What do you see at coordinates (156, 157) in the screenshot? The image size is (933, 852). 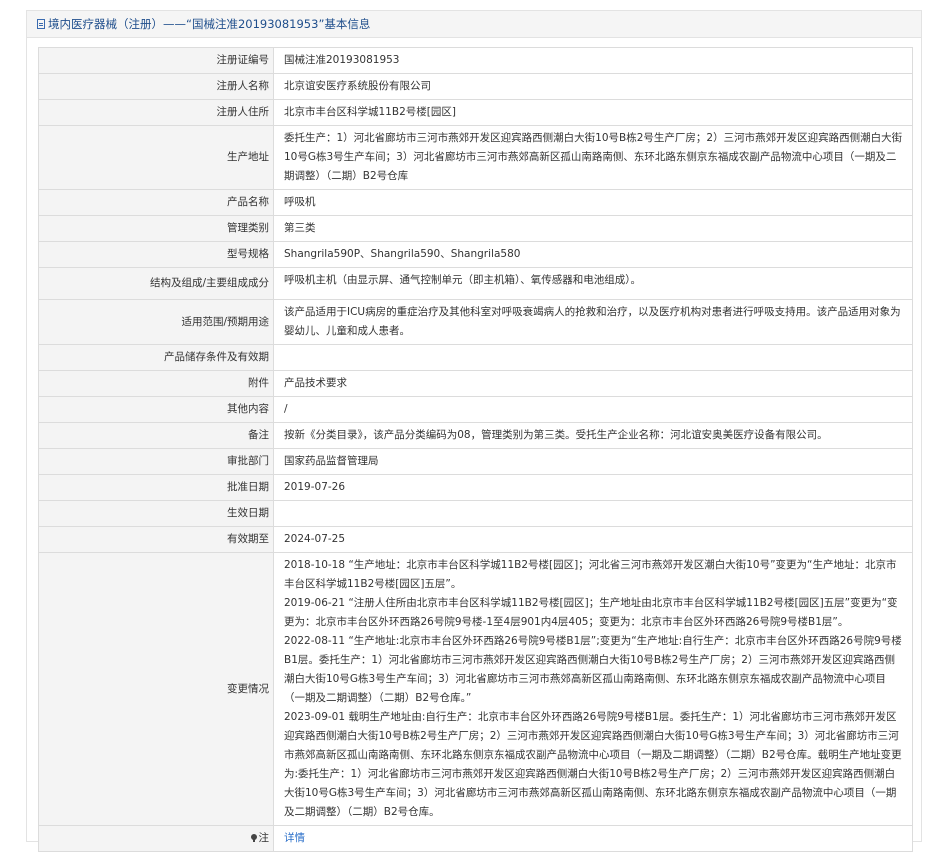 I see `row-label: 生产地址` at bounding box center [156, 157].